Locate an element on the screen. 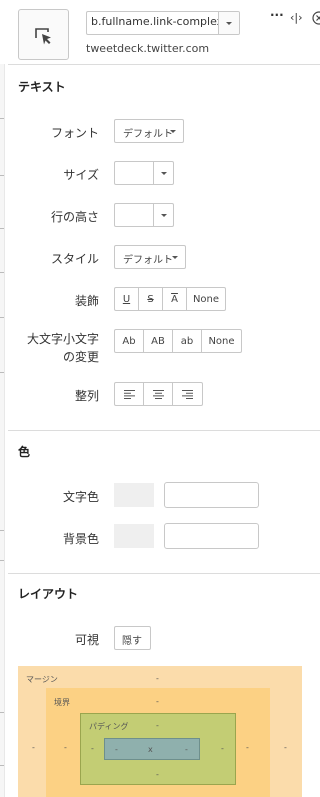  text-transform-label-line1: 大文字小文字 is located at coordinates (62, 339).